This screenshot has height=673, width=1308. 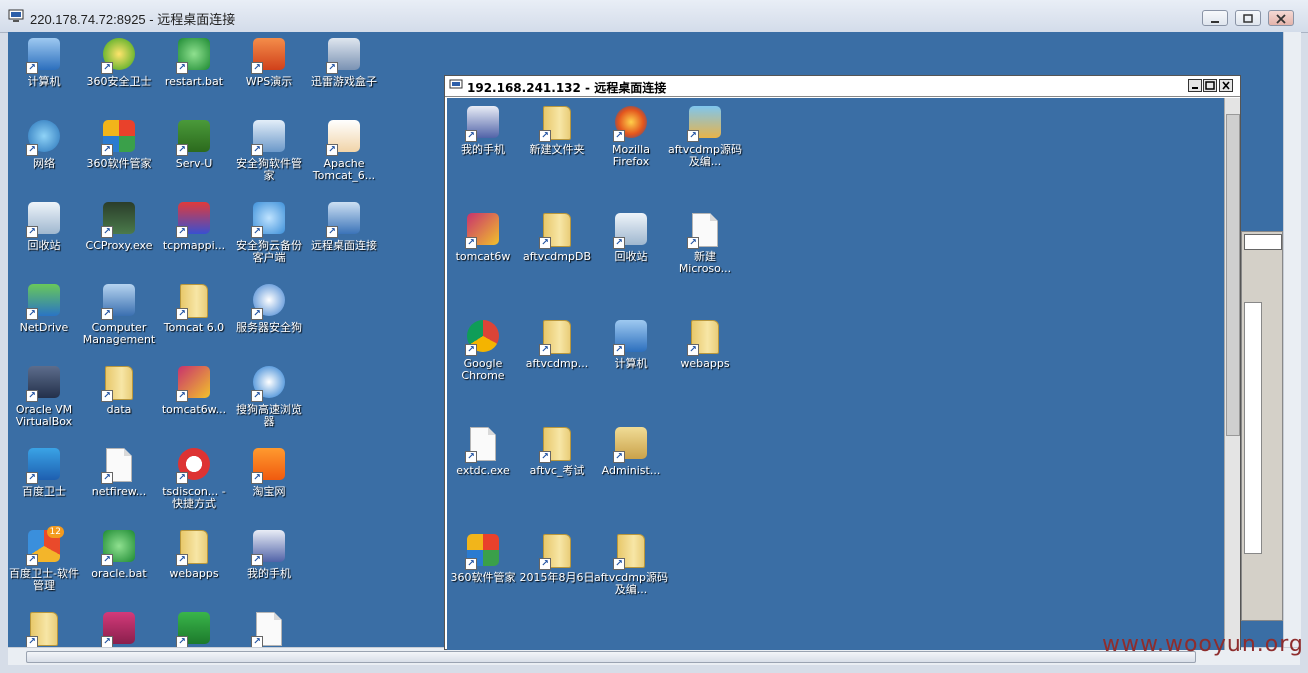 I want to click on inner-vertical-scrollbar, so click(x=1232, y=374).